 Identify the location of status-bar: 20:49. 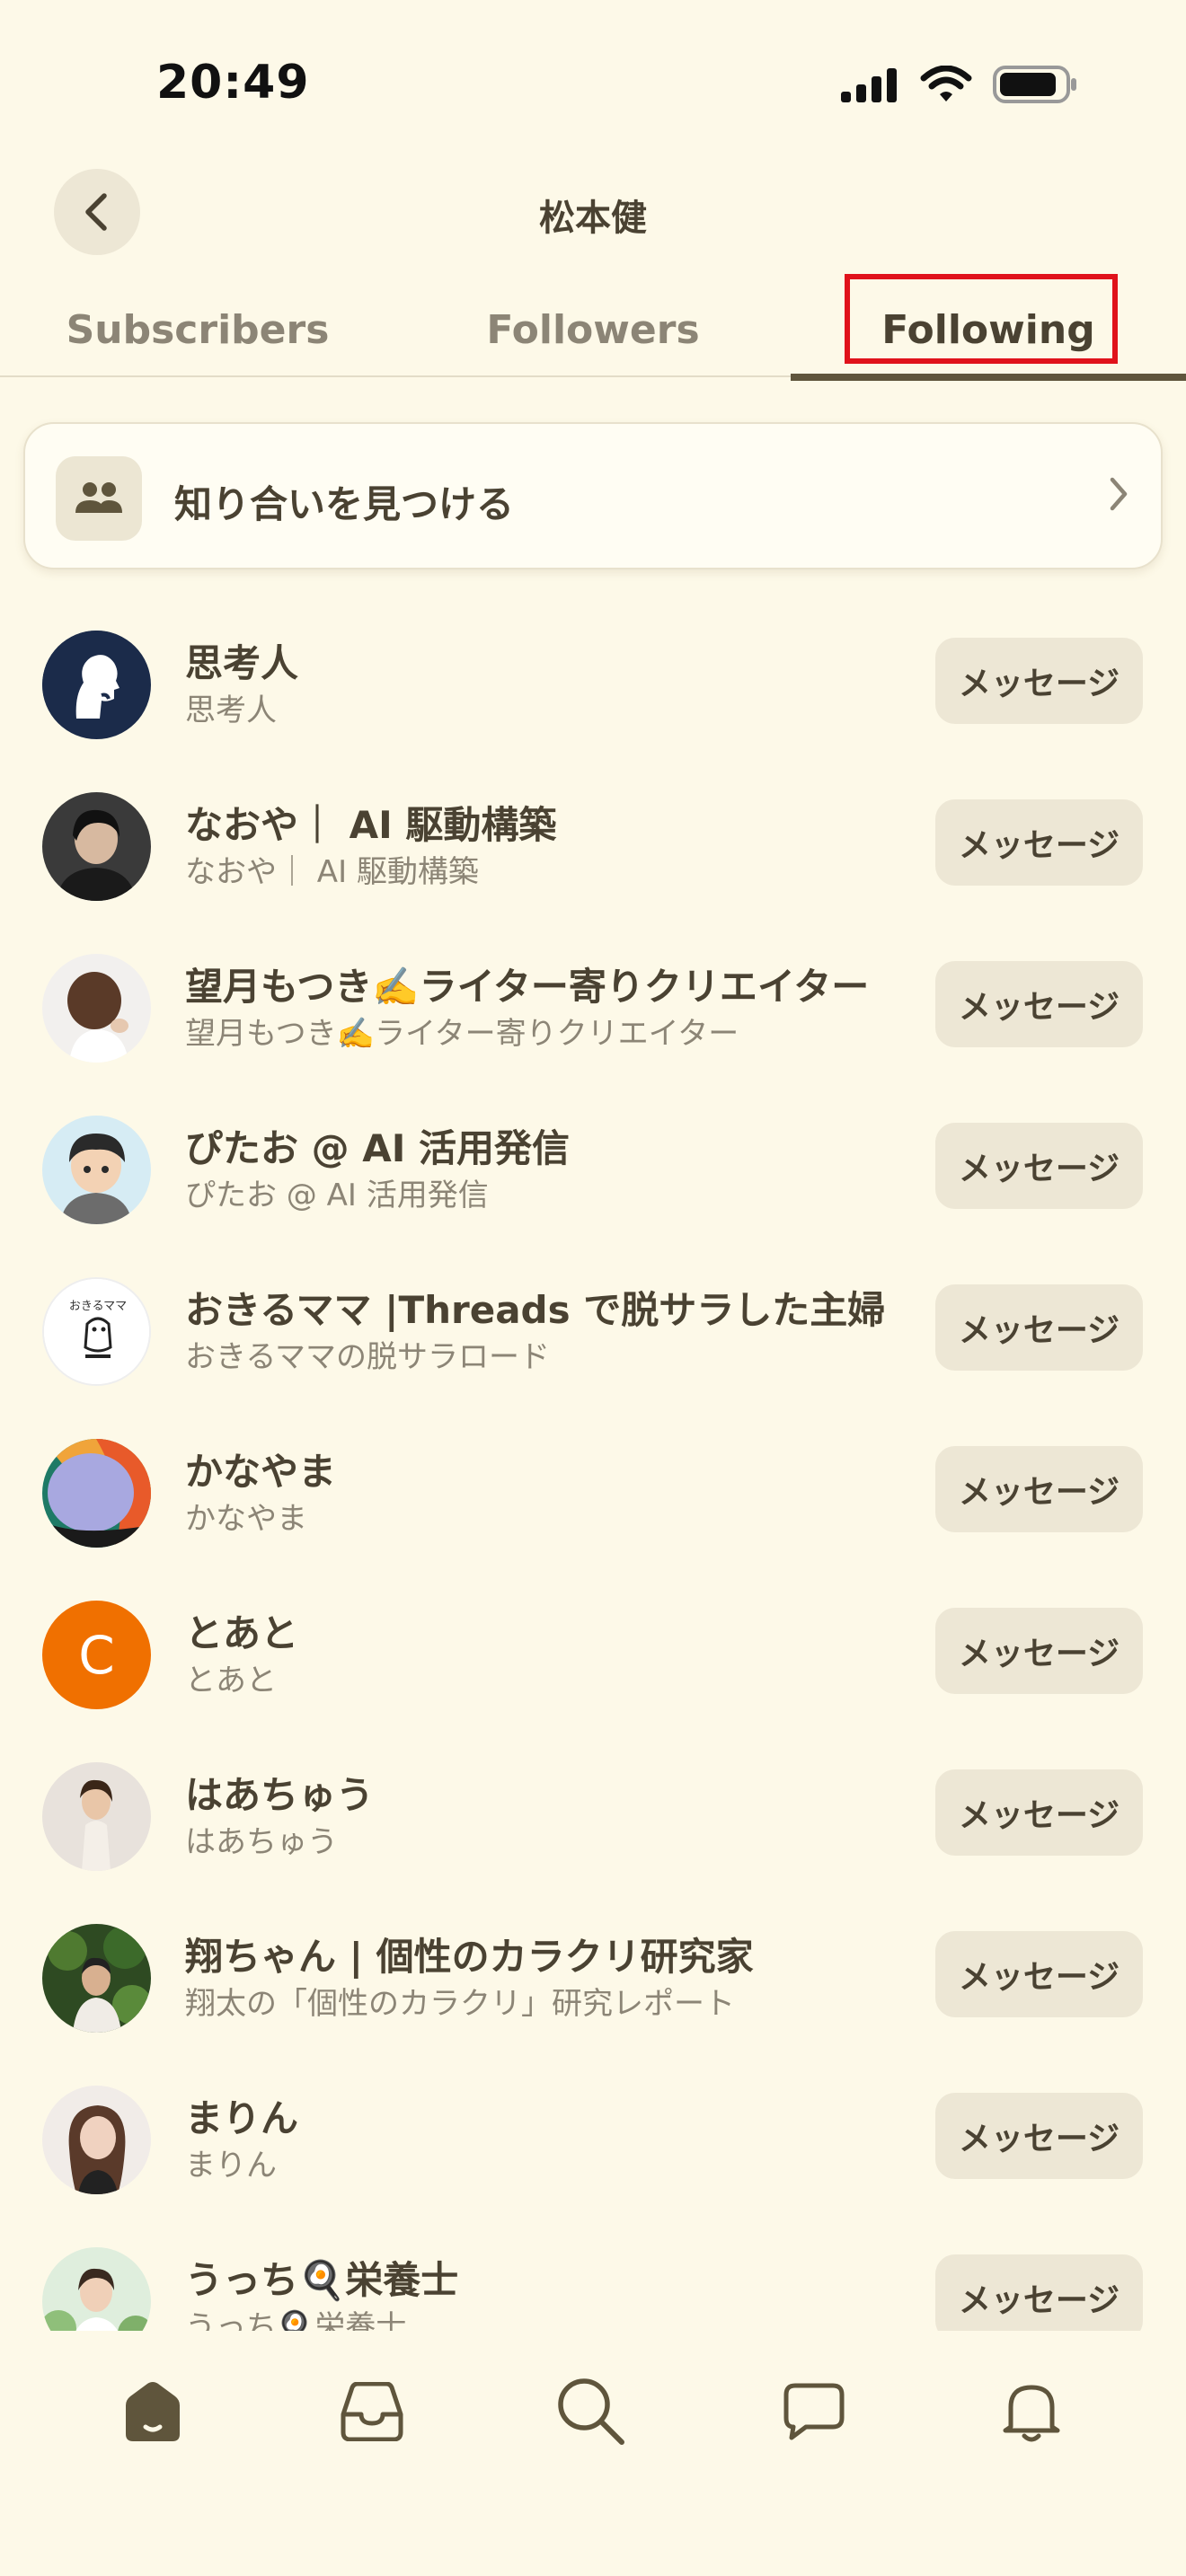
(593, 85).